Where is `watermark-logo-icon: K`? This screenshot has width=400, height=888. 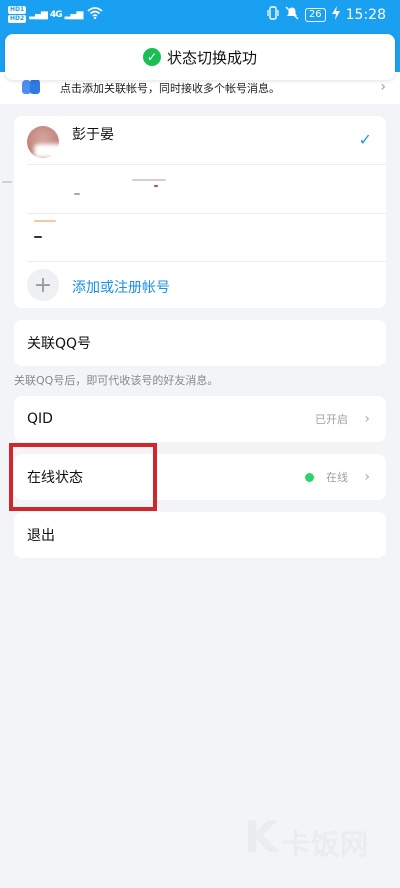 watermark-logo-icon: K is located at coordinates (261, 837).